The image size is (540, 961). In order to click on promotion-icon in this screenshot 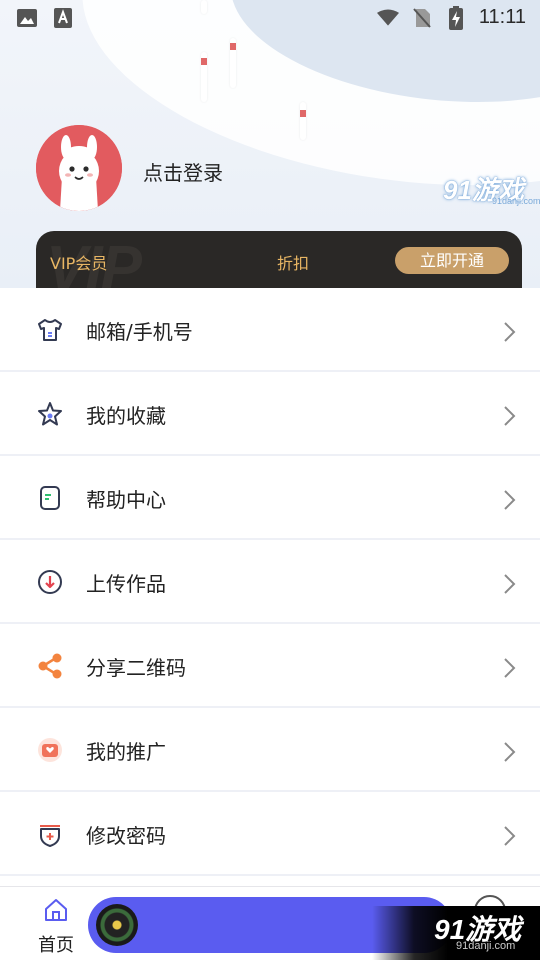, I will do `click(50, 750)`.